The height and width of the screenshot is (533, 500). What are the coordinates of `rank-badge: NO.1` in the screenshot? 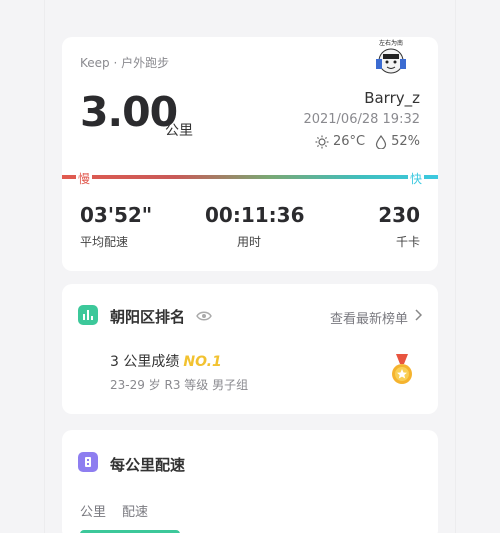 It's located at (202, 362).